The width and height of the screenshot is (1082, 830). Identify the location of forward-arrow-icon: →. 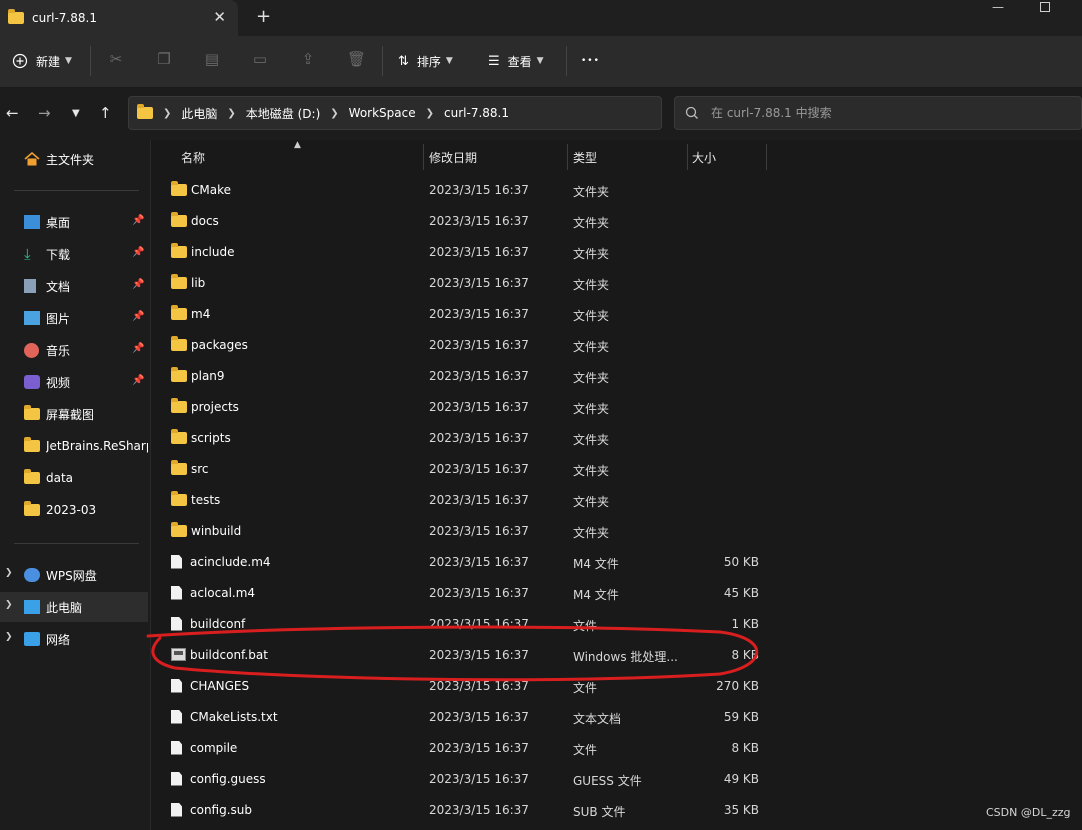
(44, 113).